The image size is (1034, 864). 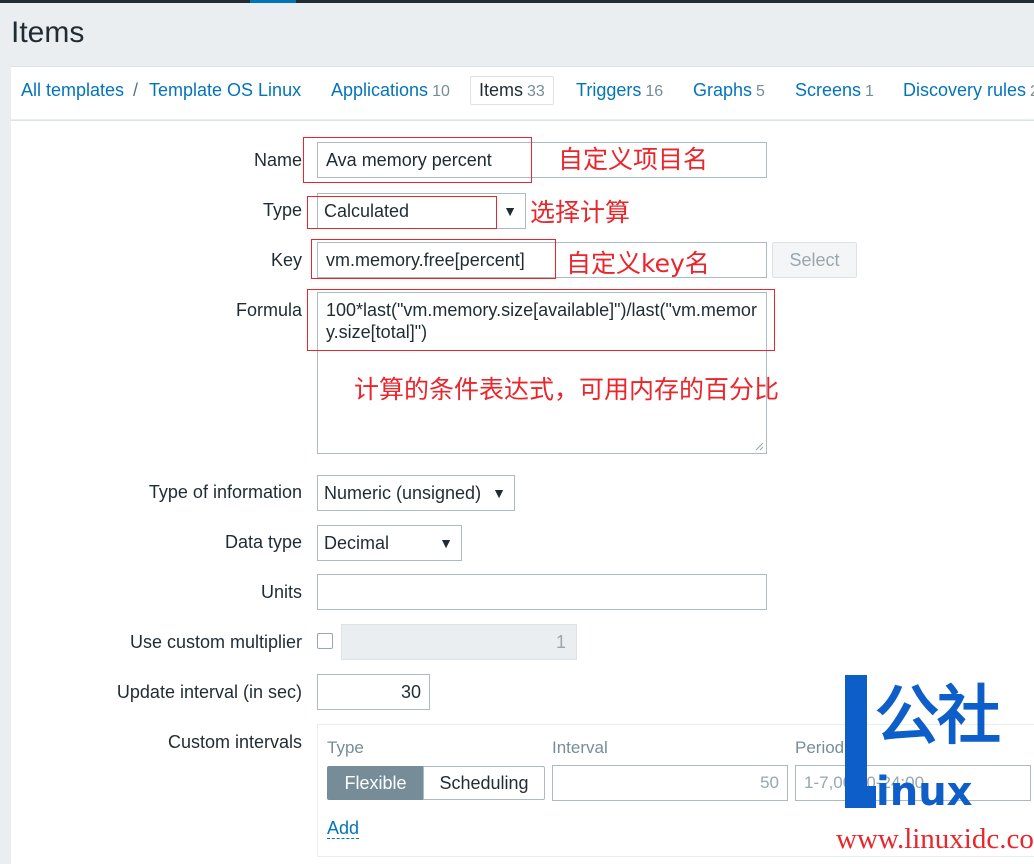 What do you see at coordinates (633, 159) in the screenshot?
I see `annotation-name-note: 自定义项目名` at bounding box center [633, 159].